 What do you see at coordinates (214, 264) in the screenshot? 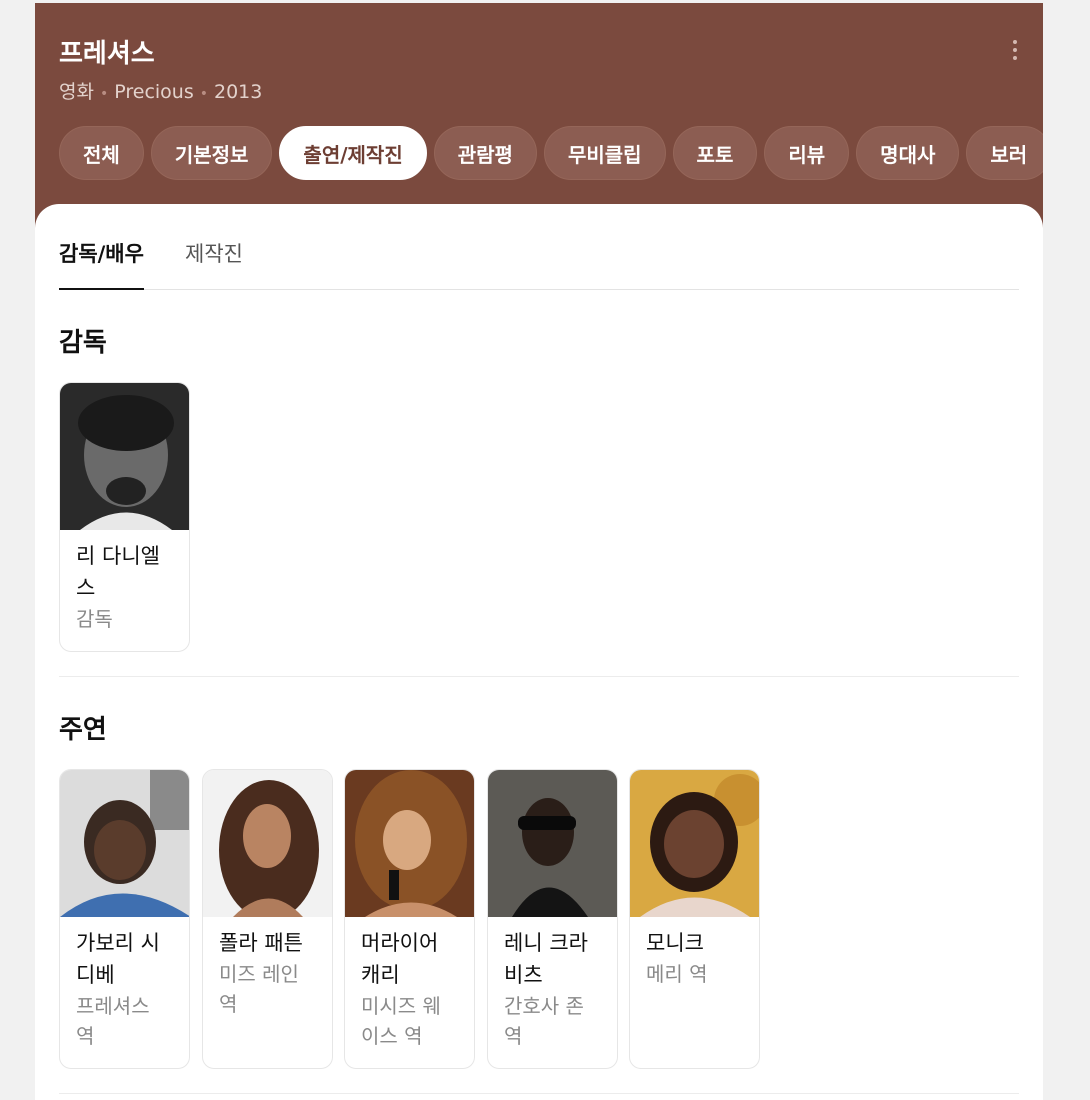
I see `subtab-crew: 제작진` at bounding box center [214, 264].